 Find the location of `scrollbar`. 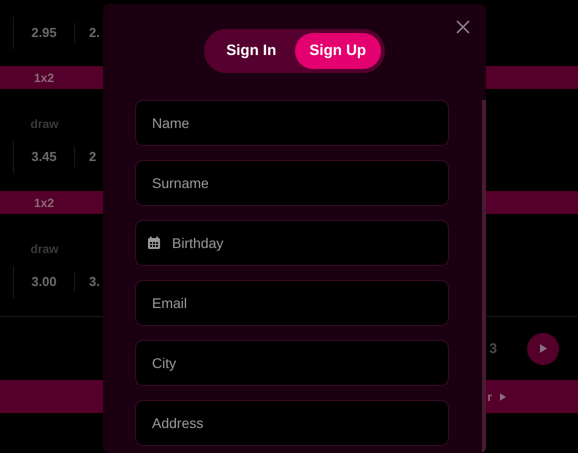

scrollbar is located at coordinates (484, 276).